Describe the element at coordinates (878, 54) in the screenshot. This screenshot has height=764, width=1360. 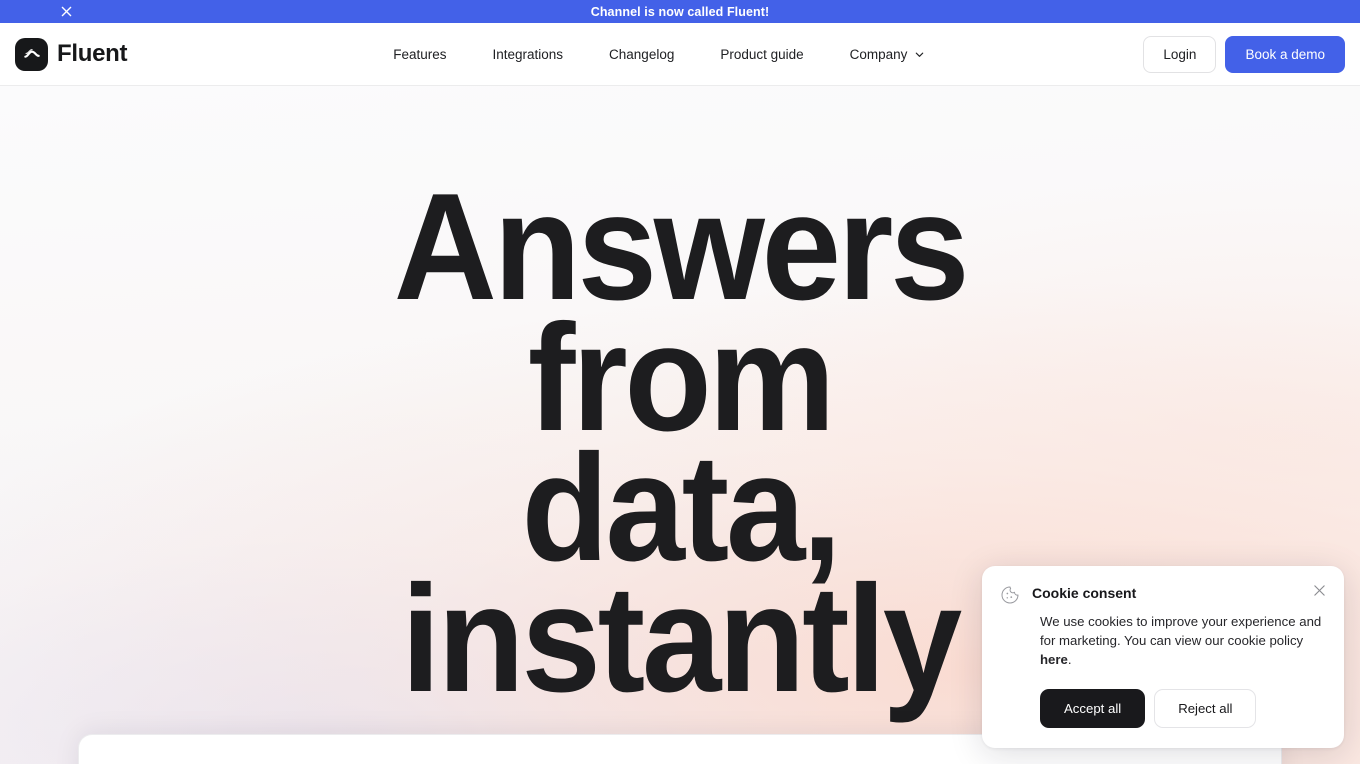
I see `nav-label: Company` at that location.